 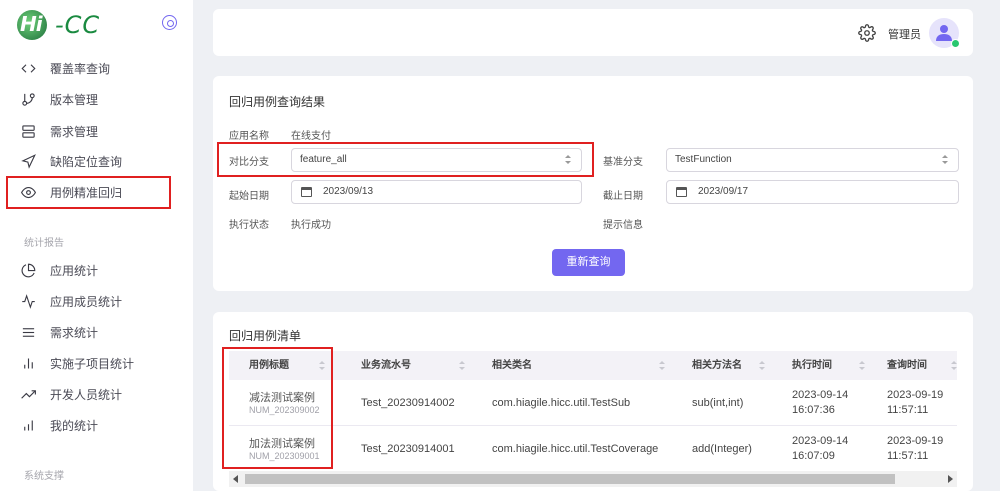 I want to click on app-name-value: 在线支付, so click(x=311, y=136).